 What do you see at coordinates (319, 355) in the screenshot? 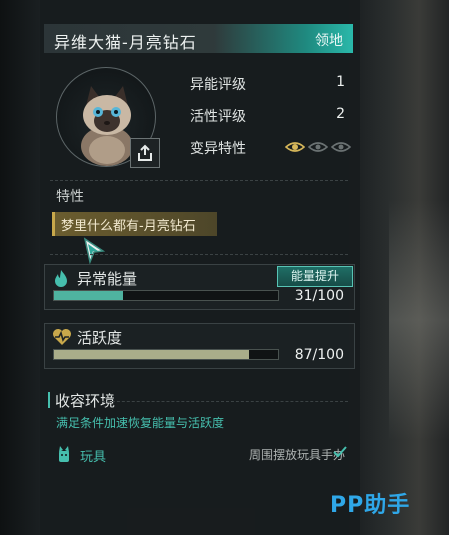
I see `activity-value: 87/100` at bounding box center [319, 355].